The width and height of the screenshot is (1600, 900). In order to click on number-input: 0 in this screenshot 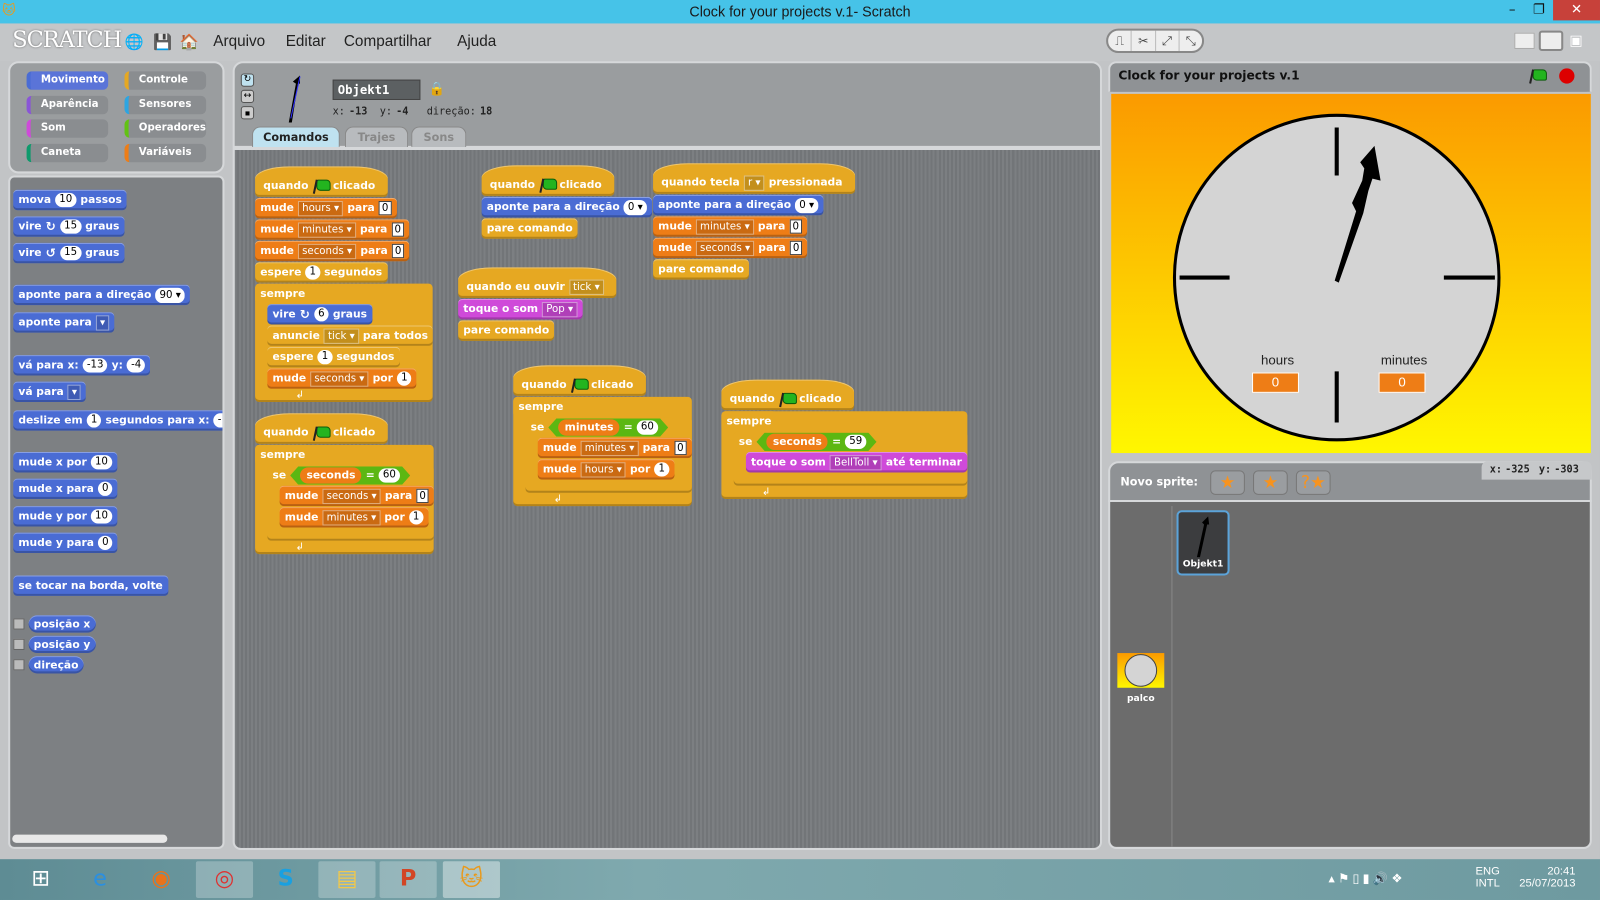, I will do `click(105, 542)`.